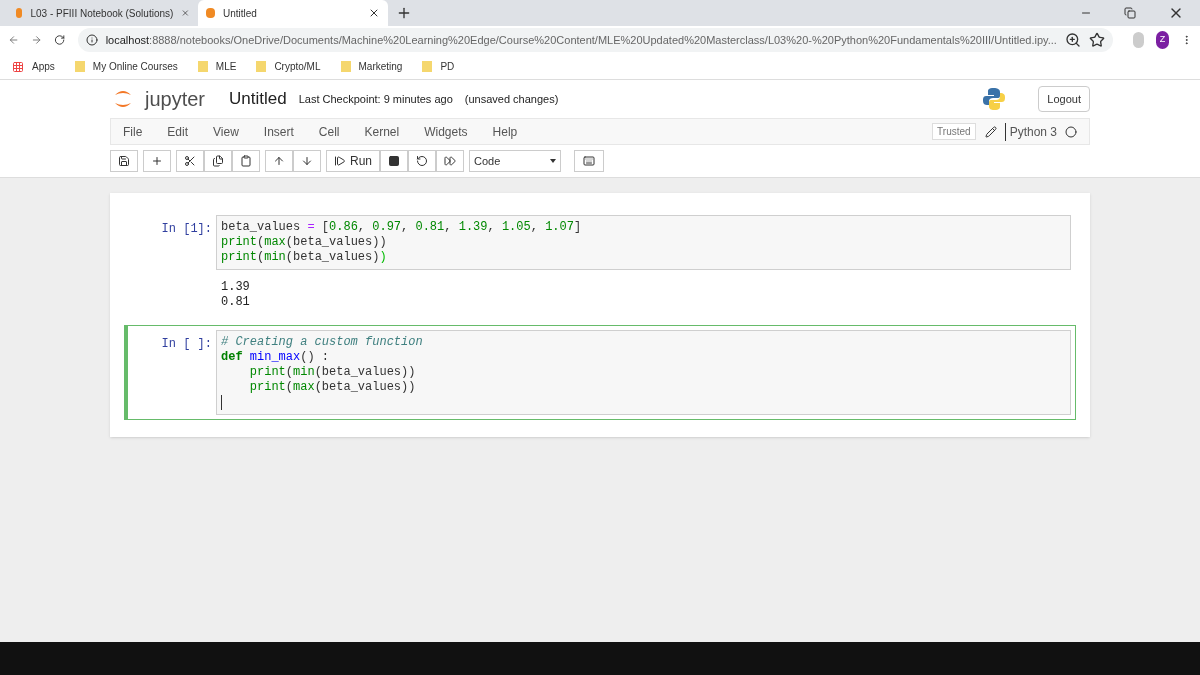  What do you see at coordinates (217, 66) in the screenshot?
I see `bookmark: MLE` at bounding box center [217, 66].